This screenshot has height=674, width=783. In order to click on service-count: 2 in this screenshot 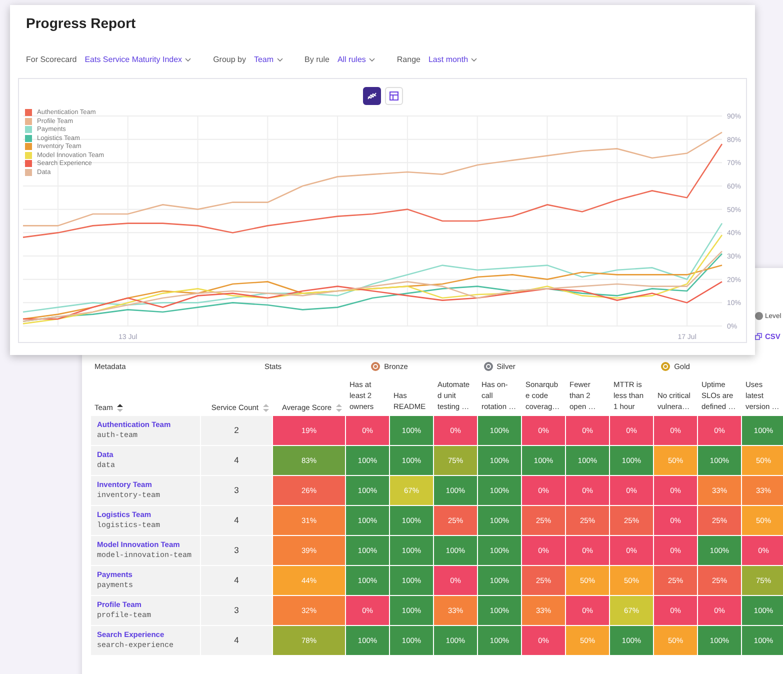, I will do `click(236, 430)`.